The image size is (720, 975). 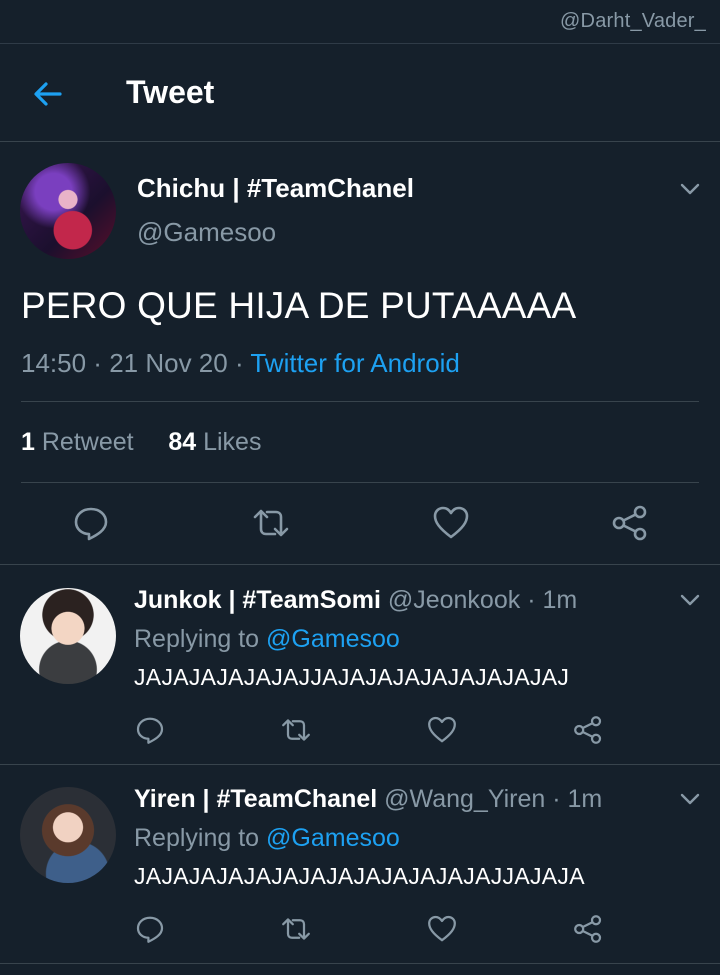 I want to click on likes-stat: 84 Likes, so click(x=214, y=442).